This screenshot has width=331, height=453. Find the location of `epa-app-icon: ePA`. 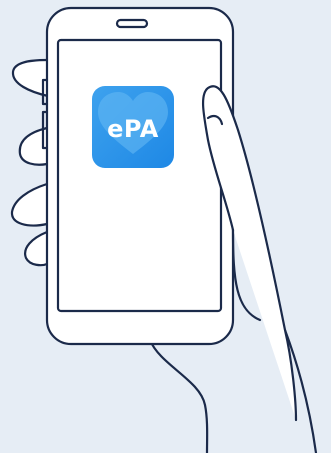

epa-app-icon: ePA is located at coordinates (133, 127).